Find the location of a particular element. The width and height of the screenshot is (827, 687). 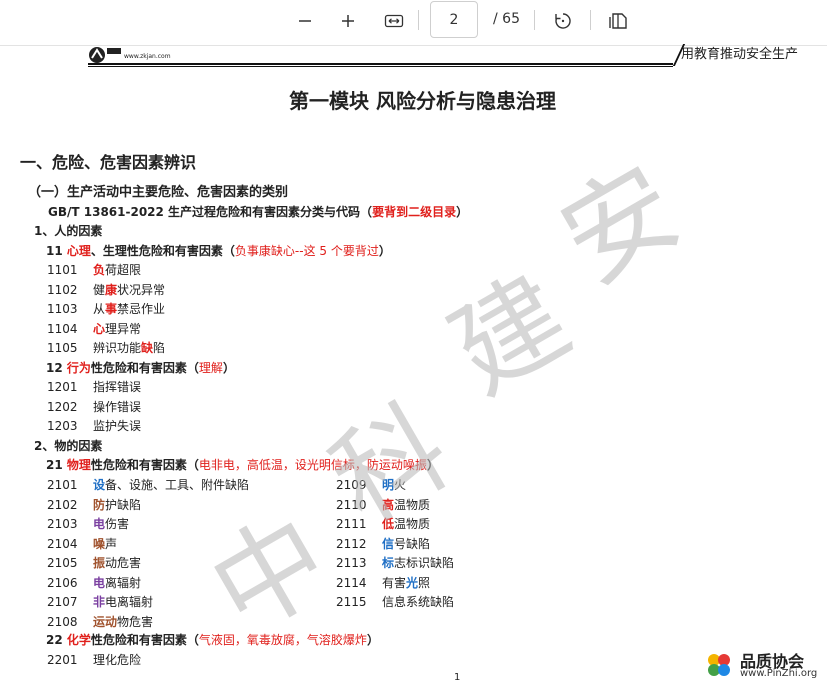

watermark-char: 科 is located at coordinates (390, 464).